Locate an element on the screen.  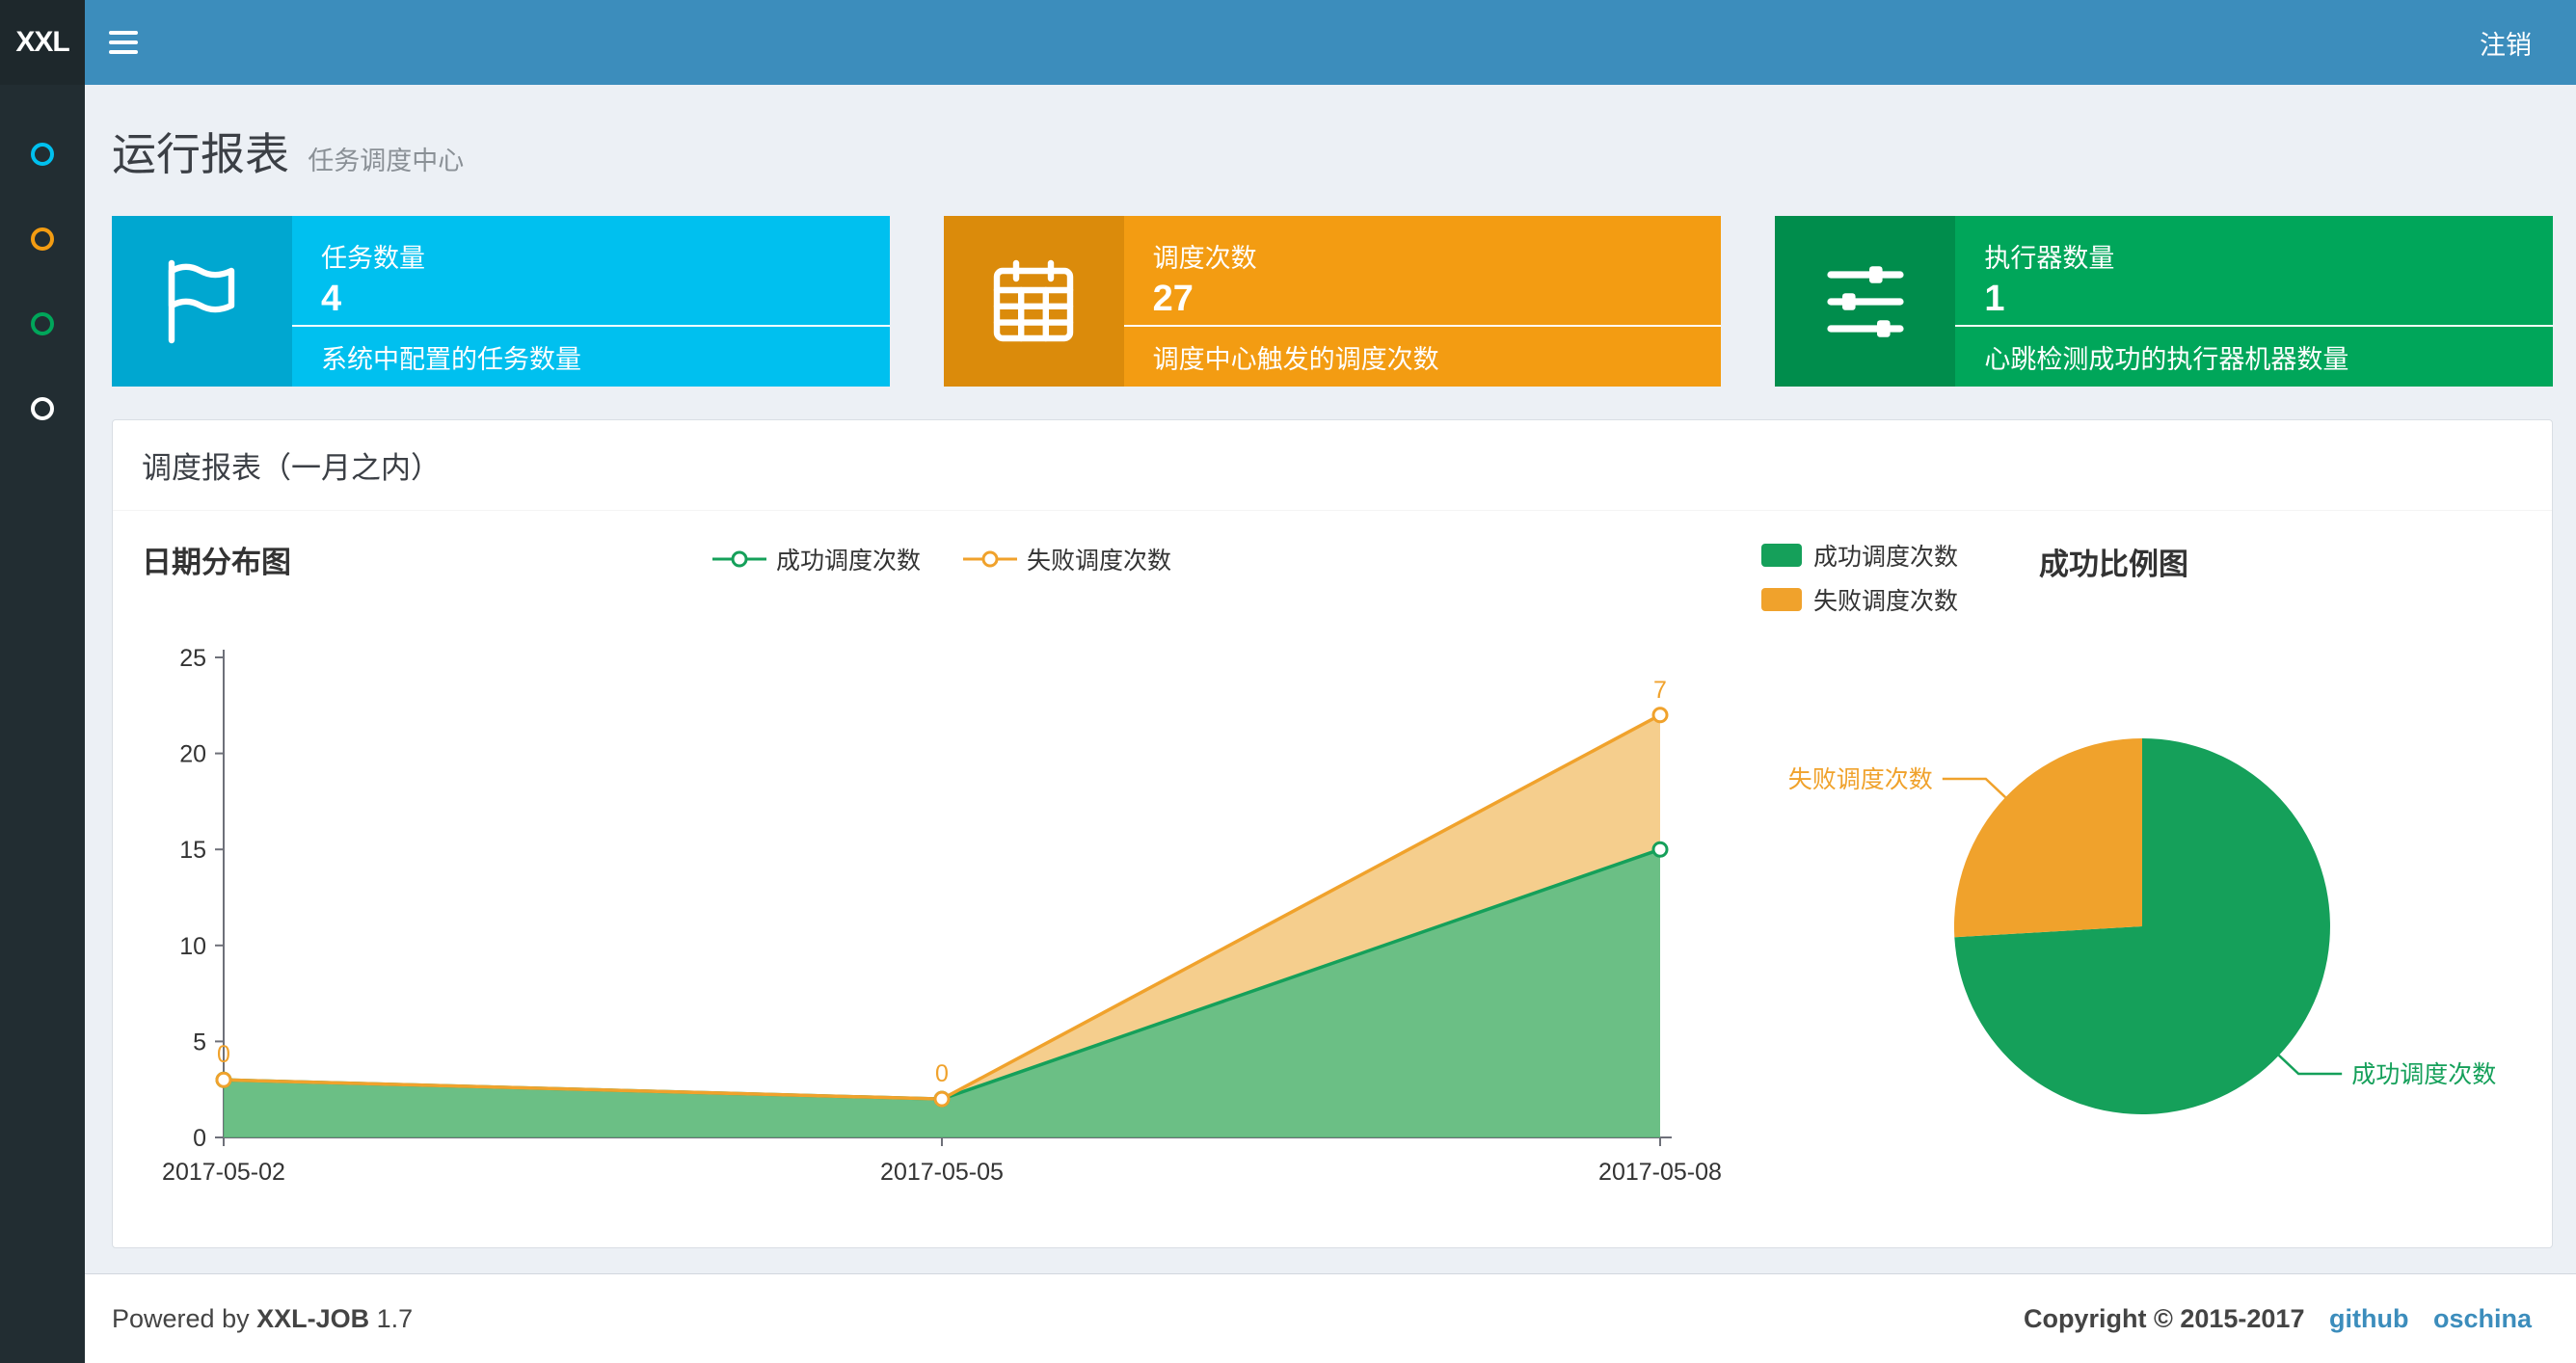
sidebar-item-executors is located at coordinates (42, 408).